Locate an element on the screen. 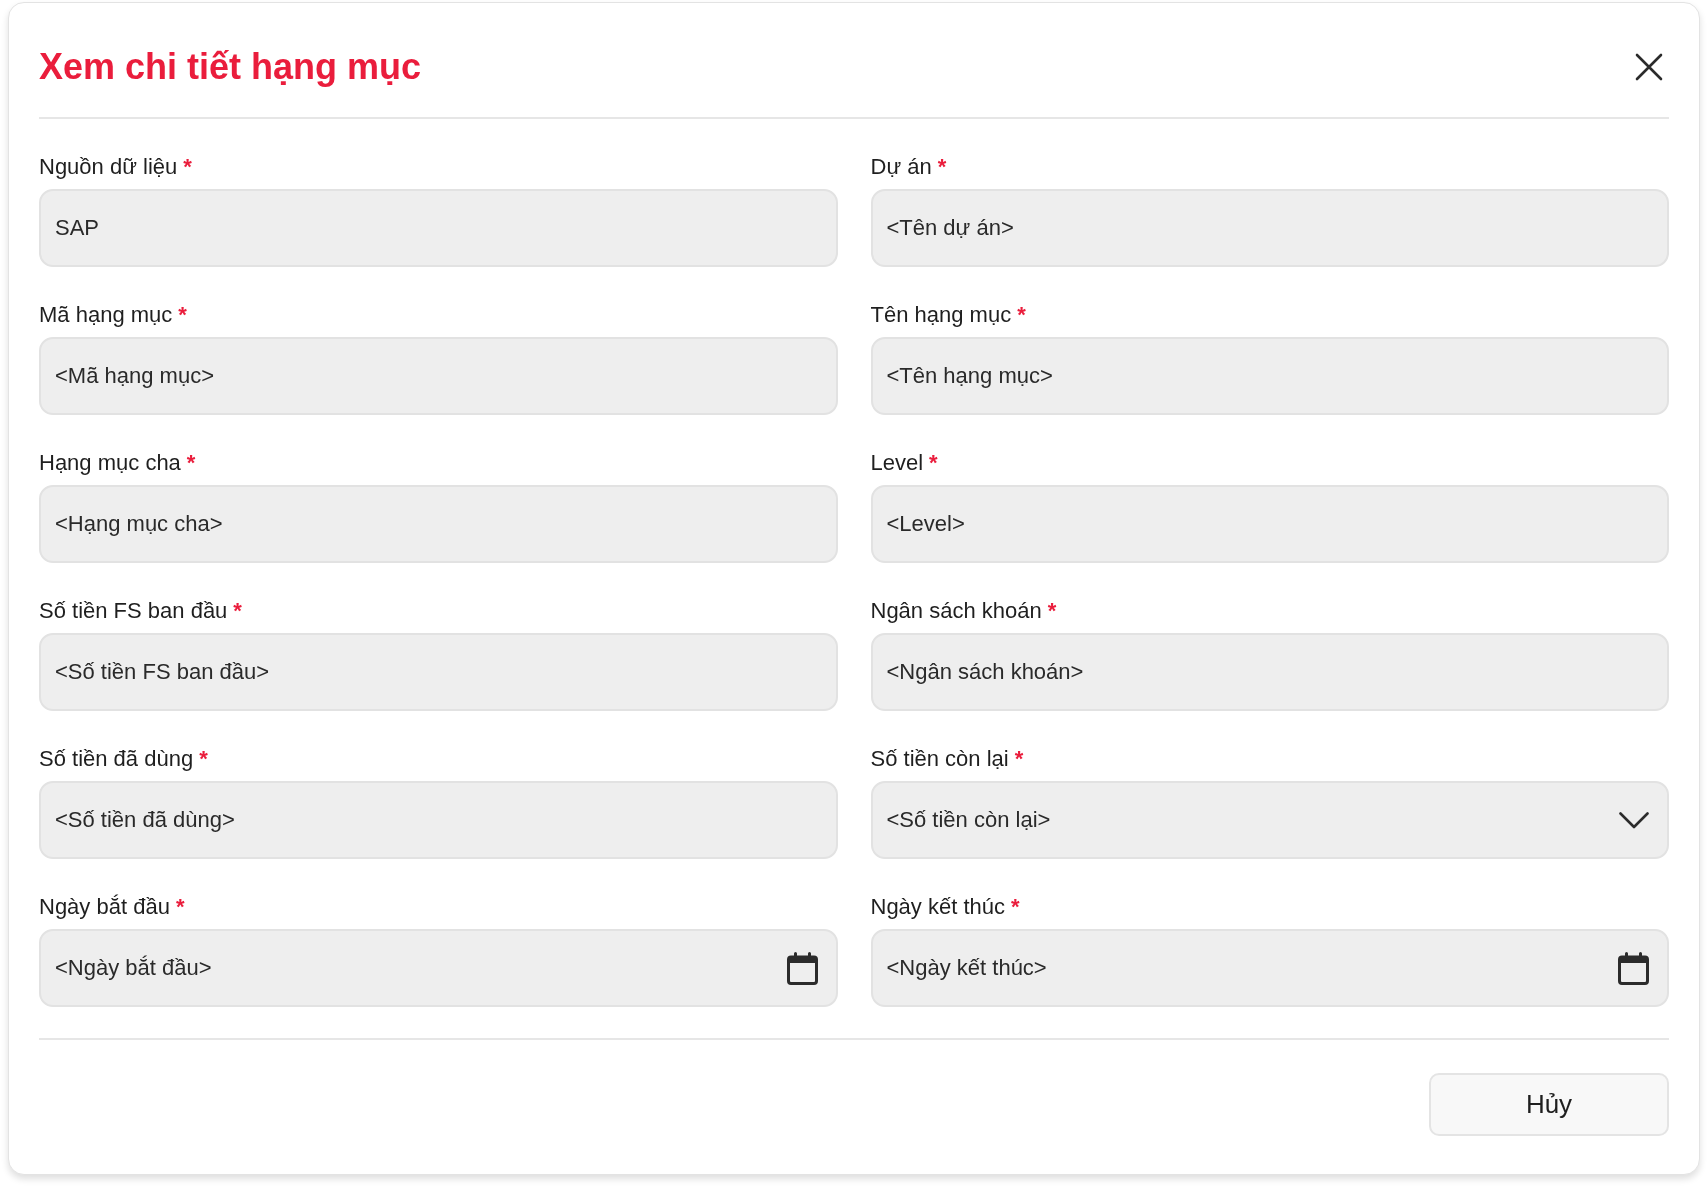  input-field: <Mã hạng mục> is located at coordinates (438, 376).